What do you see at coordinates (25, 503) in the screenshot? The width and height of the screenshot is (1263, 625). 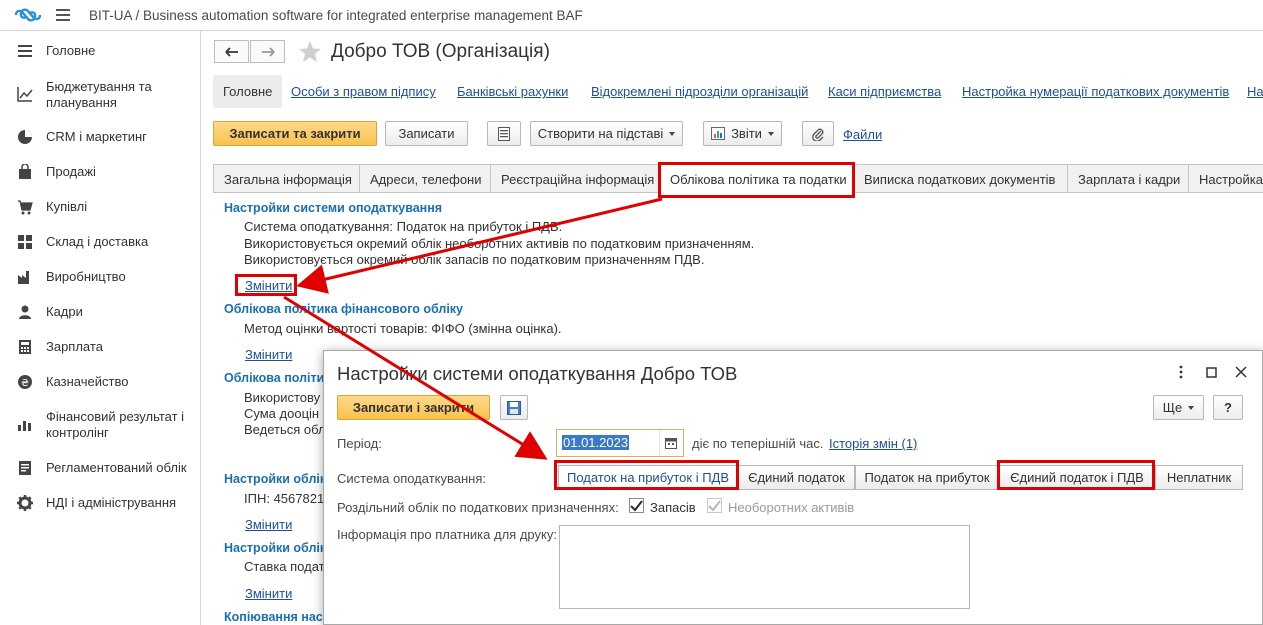 I see `gear-icon` at bounding box center [25, 503].